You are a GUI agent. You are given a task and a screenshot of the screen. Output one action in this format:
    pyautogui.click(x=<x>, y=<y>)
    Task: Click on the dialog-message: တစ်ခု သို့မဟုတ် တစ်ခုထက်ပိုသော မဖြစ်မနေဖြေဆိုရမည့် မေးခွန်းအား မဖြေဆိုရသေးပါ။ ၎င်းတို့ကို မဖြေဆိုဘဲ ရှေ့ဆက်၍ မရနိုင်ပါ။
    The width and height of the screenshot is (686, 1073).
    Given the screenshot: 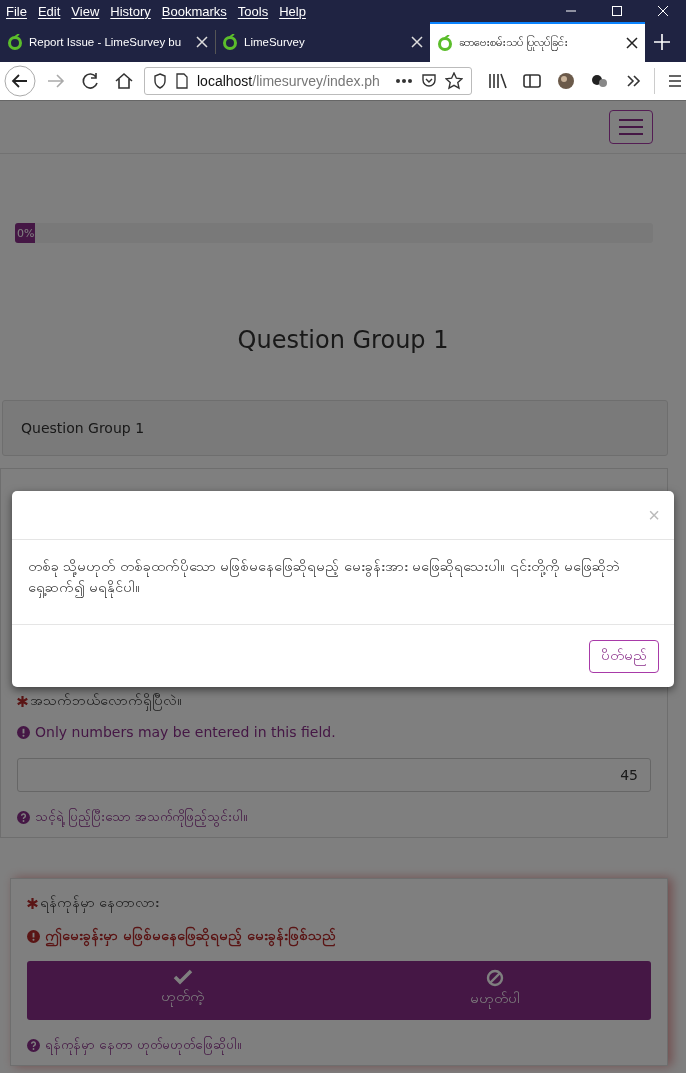 What is the action you would take?
    pyautogui.click(x=343, y=582)
    